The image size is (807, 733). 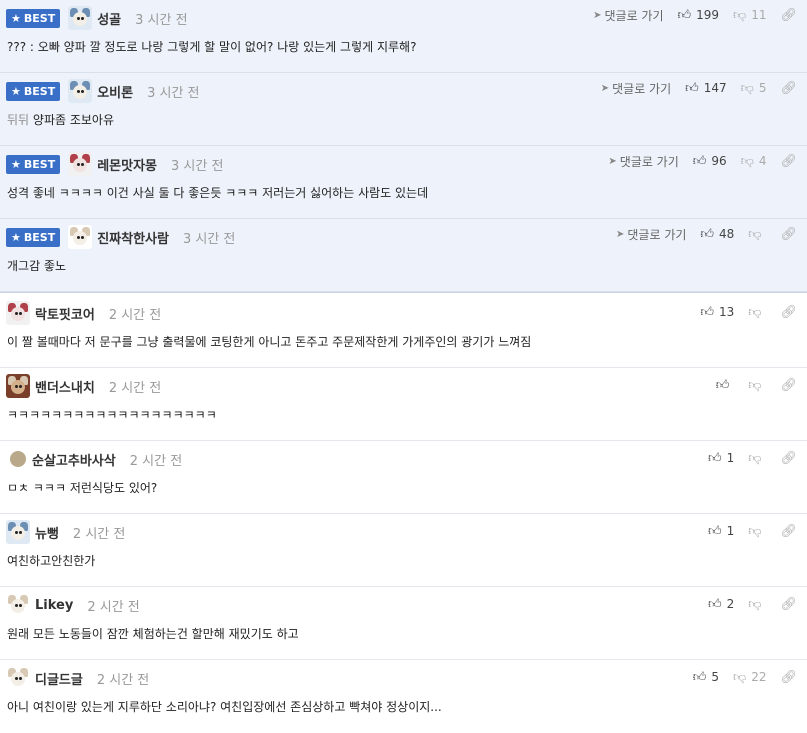 What do you see at coordinates (706, 88) in the screenshot?
I see `like-button: 👍︎ 147` at bounding box center [706, 88].